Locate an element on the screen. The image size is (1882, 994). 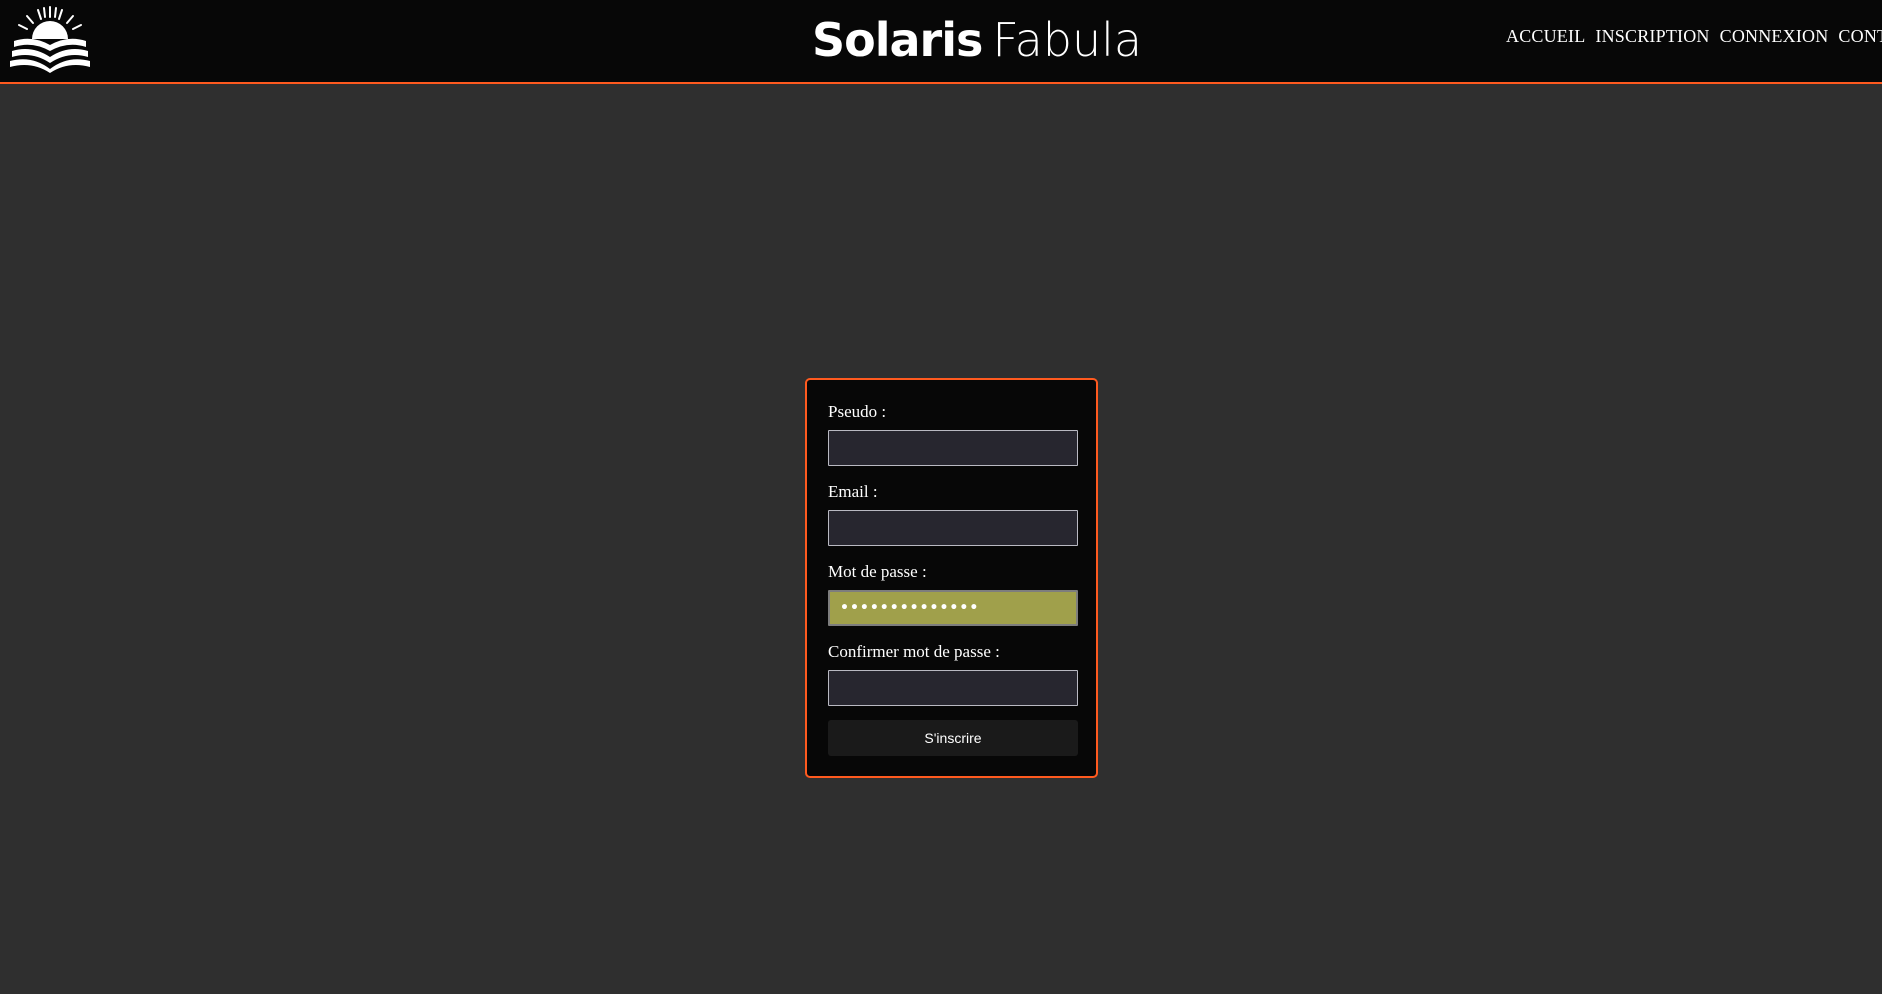
nav-inscription: INSCRIPTION is located at coordinates (1652, 36).